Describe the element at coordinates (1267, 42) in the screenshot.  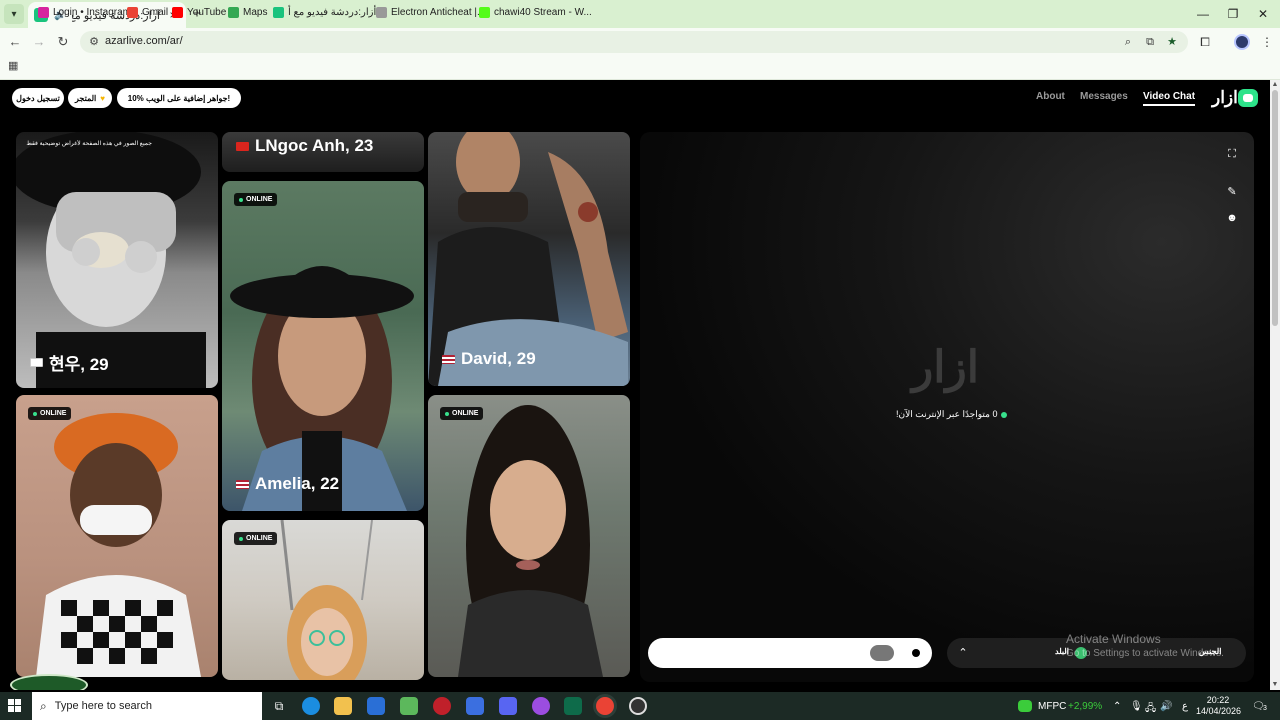
I see `menu-kebab-icon: ⋮` at that location.